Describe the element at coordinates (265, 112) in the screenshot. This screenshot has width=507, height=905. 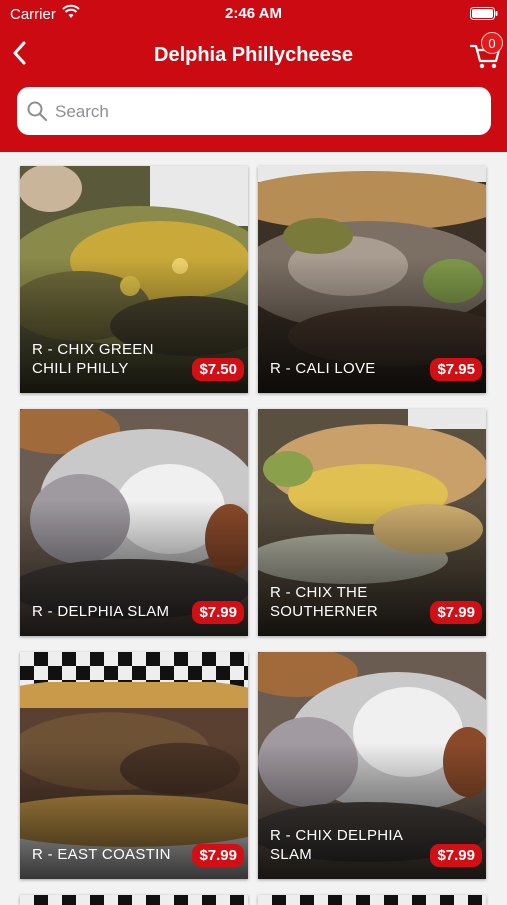
I see `search-input` at that location.